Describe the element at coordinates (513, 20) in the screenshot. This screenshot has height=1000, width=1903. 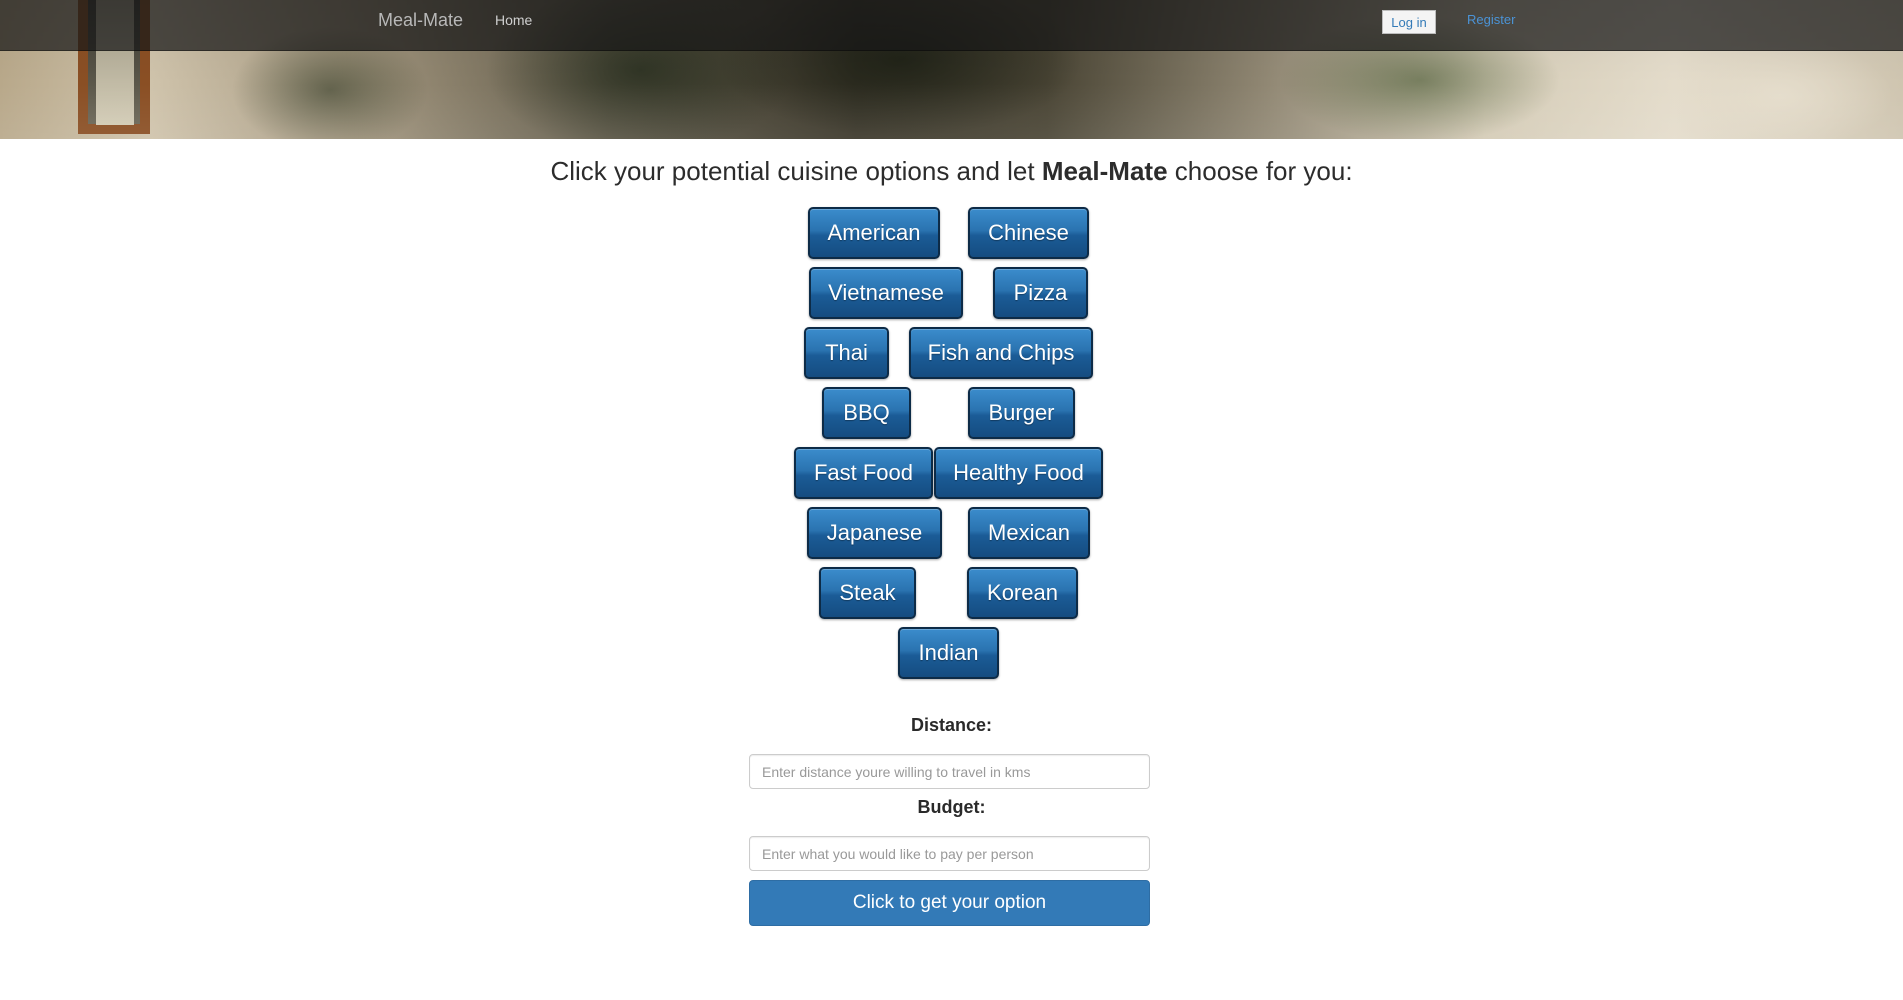
I see `nav-home-link: Home` at that location.